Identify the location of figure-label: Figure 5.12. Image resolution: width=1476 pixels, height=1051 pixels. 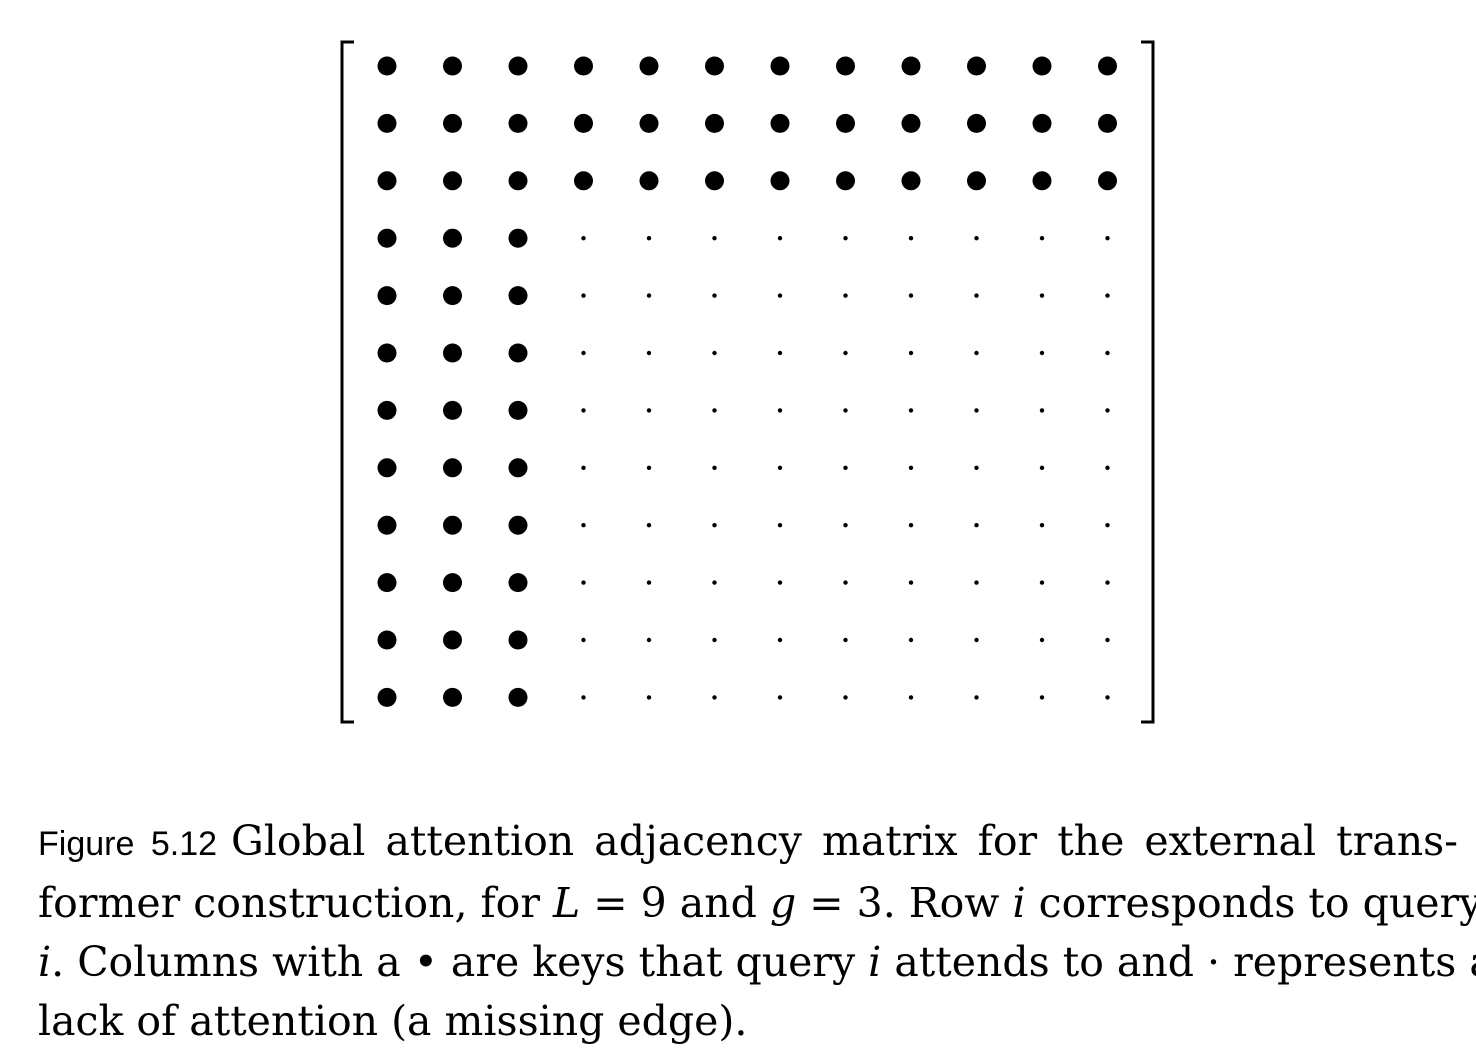
(128, 844).